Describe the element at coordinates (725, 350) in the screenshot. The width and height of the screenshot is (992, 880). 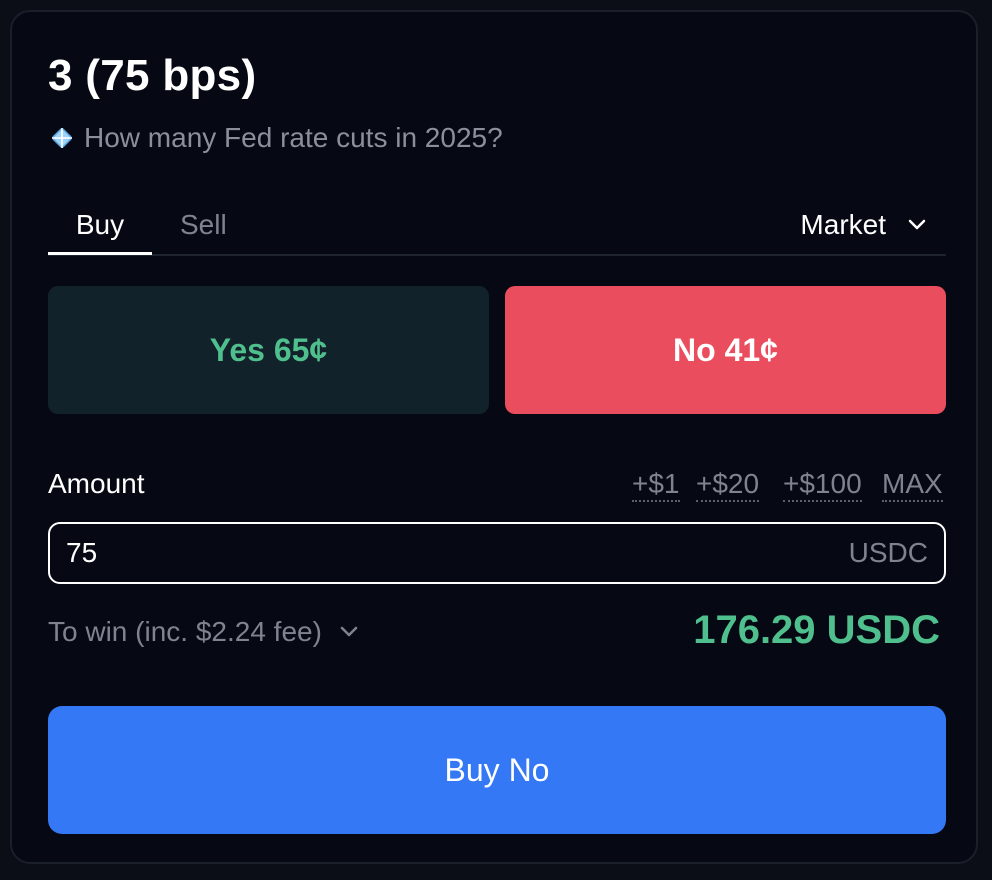
I see `no-outcome-button: No 41¢` at that location.